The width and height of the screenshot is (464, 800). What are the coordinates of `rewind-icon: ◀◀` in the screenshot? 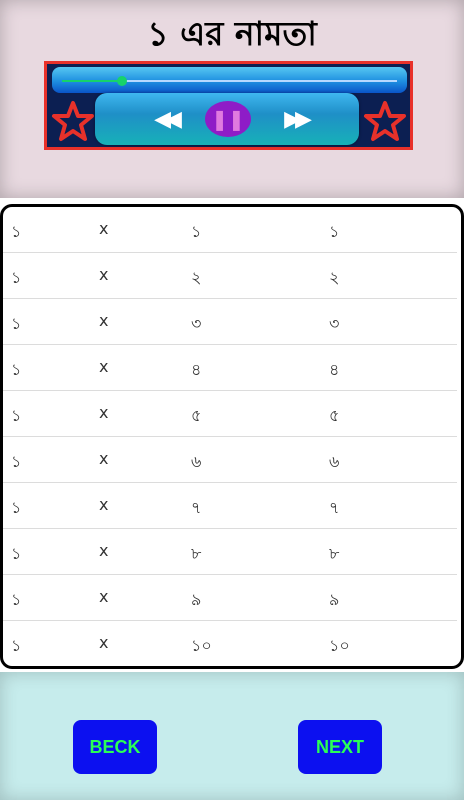 It's located at (168, 119).